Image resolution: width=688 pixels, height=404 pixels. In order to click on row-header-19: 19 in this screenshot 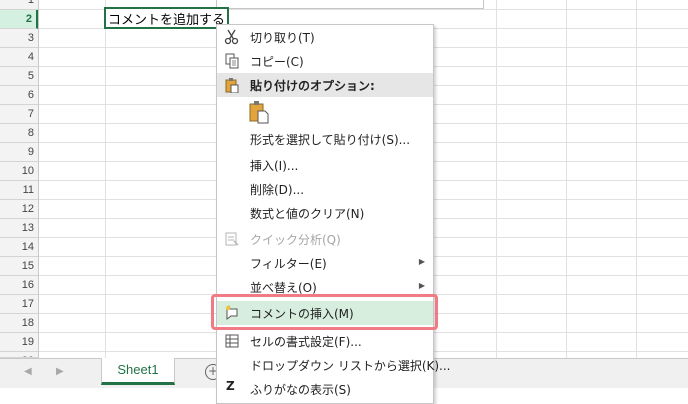, I will do `click(19, 342)`.